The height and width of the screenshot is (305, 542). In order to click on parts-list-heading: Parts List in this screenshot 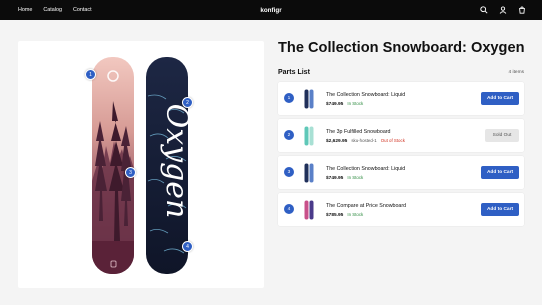, I will do `click(294, 72)`.